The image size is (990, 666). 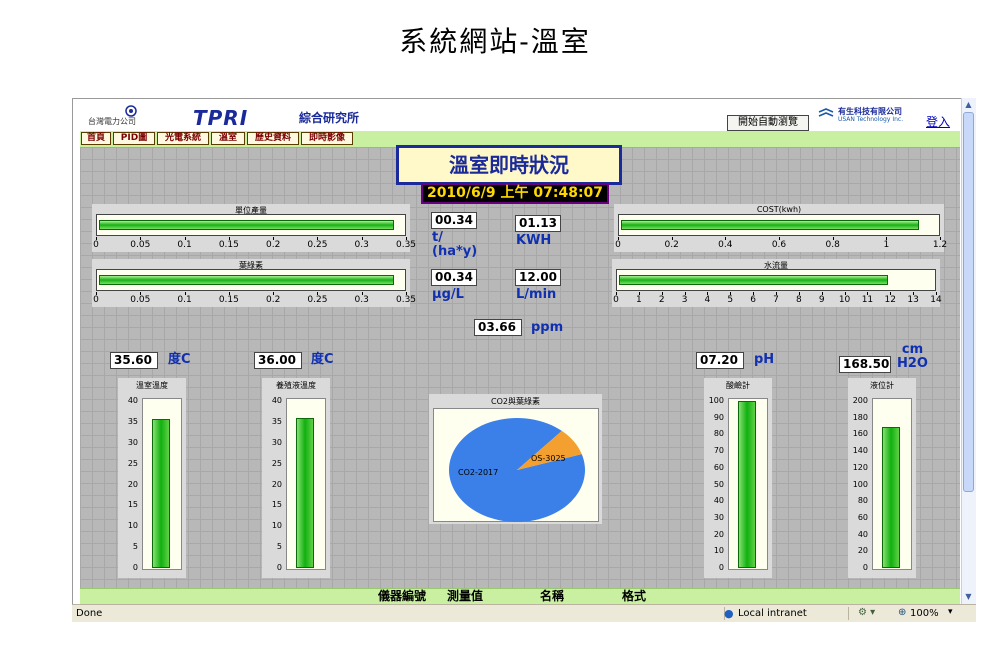 What do you see at coordinates (865, 364) in the screenshot?
I see `level-value: 168.50` at bounding box center [865, 364].